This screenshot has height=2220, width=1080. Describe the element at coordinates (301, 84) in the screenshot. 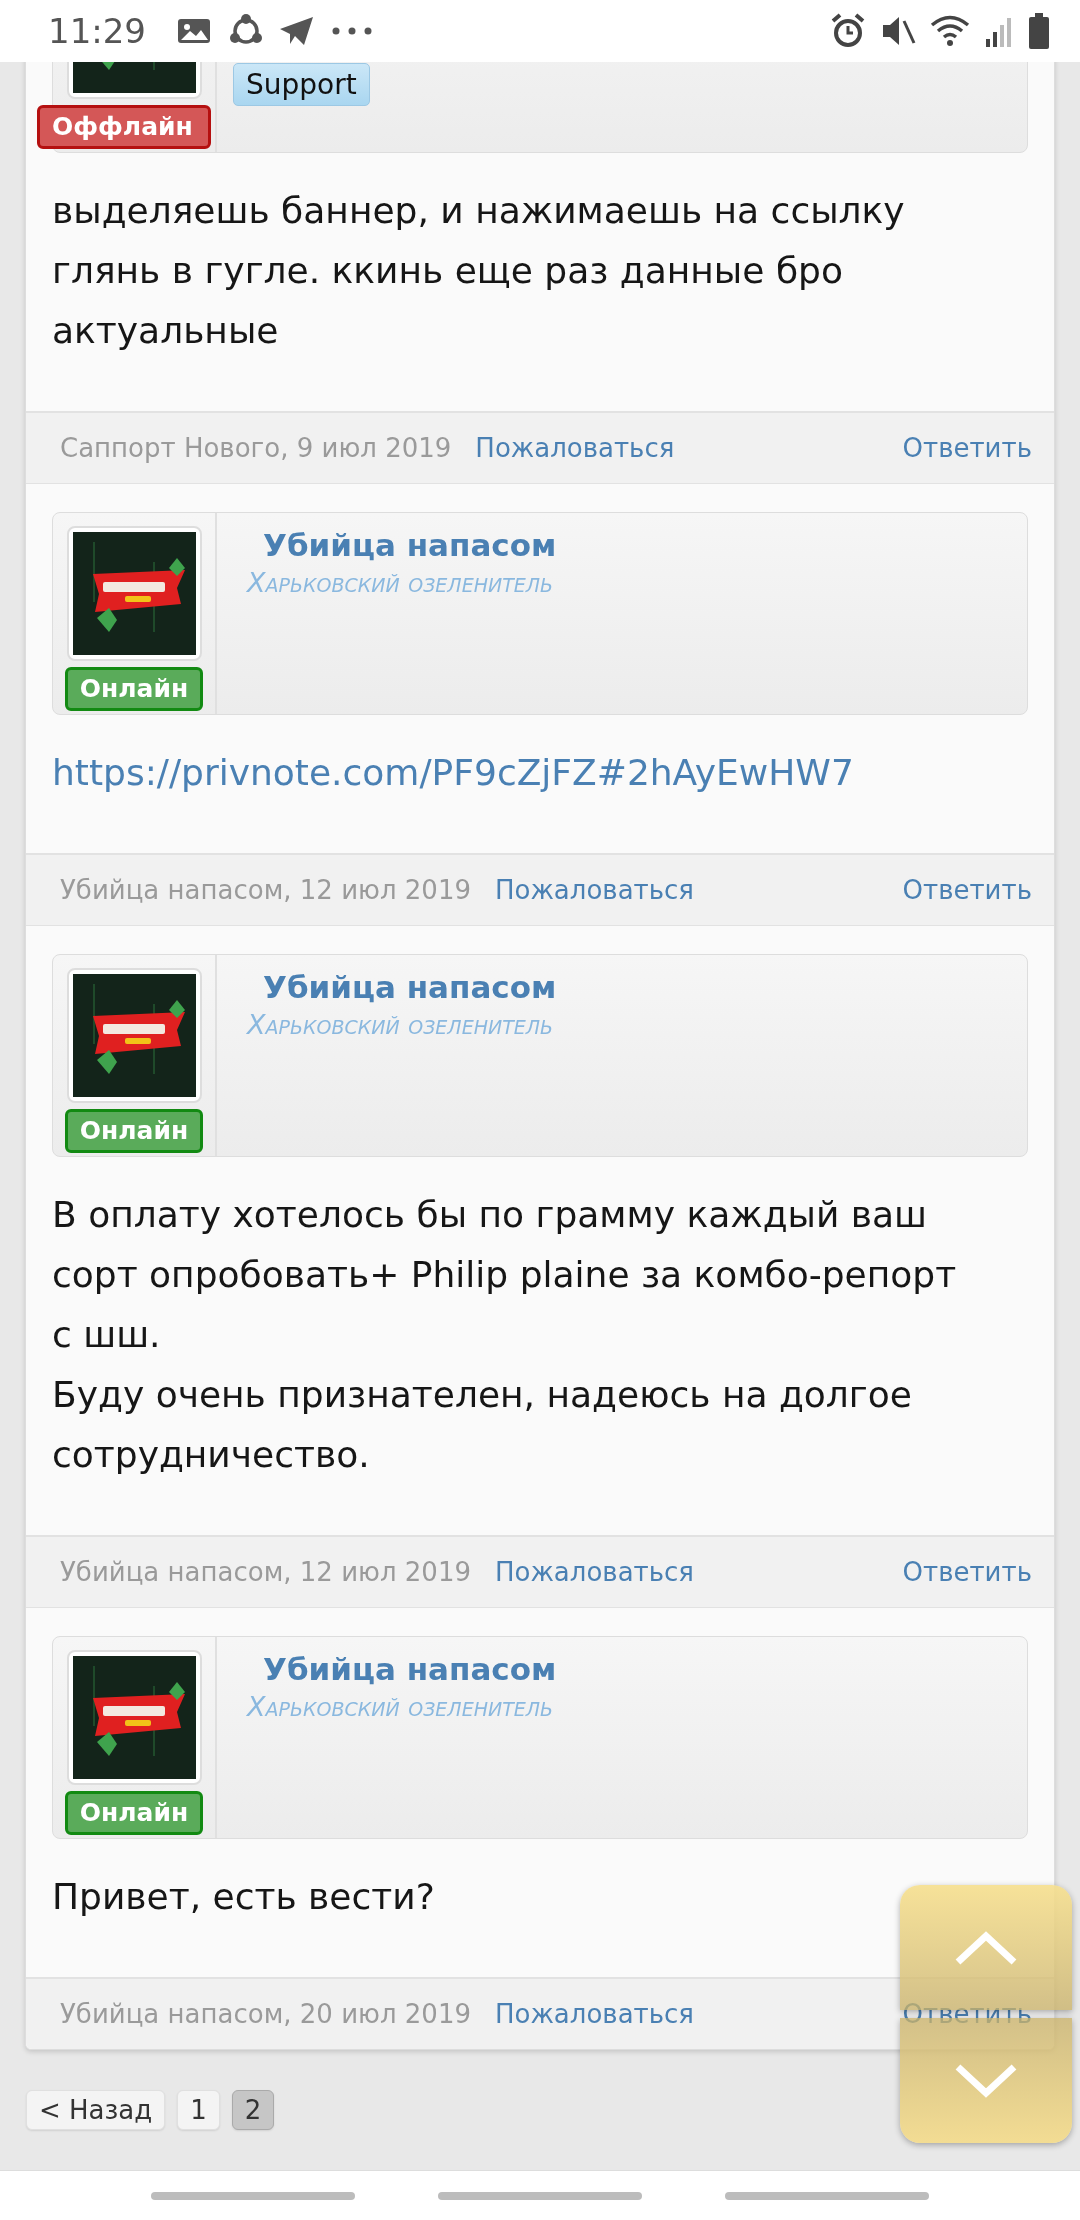

I see `user-banner: Support` at that location.